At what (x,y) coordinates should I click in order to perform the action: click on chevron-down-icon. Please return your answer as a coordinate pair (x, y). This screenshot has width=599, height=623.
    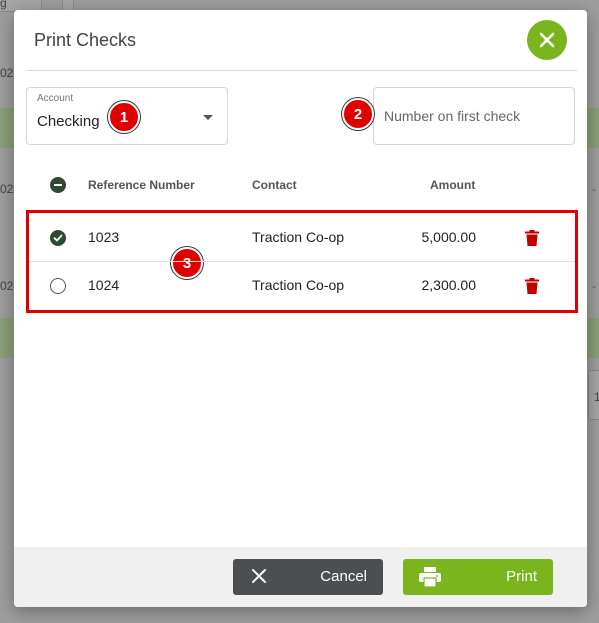
    Looking at the image, I should click on (208, 117).